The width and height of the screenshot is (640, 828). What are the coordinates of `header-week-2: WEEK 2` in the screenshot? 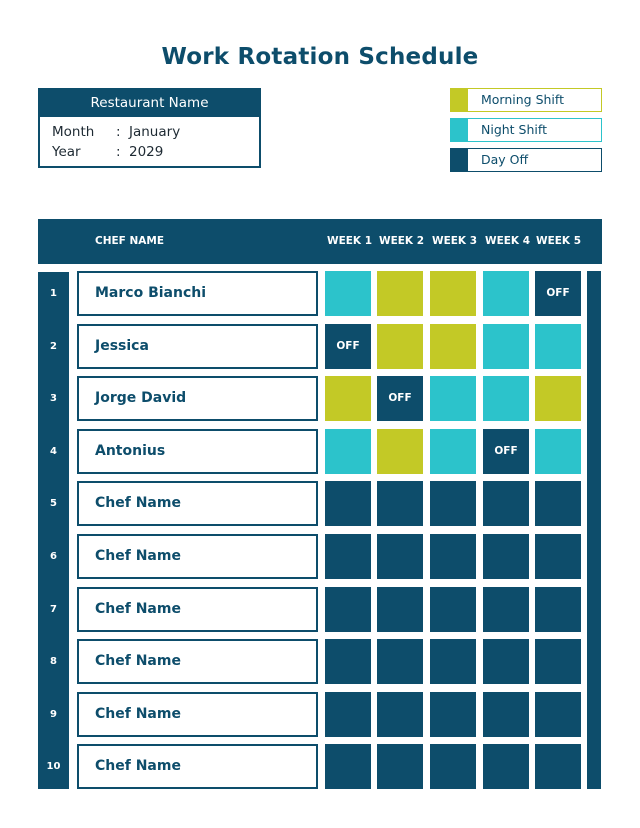 It's located at (402, 241).